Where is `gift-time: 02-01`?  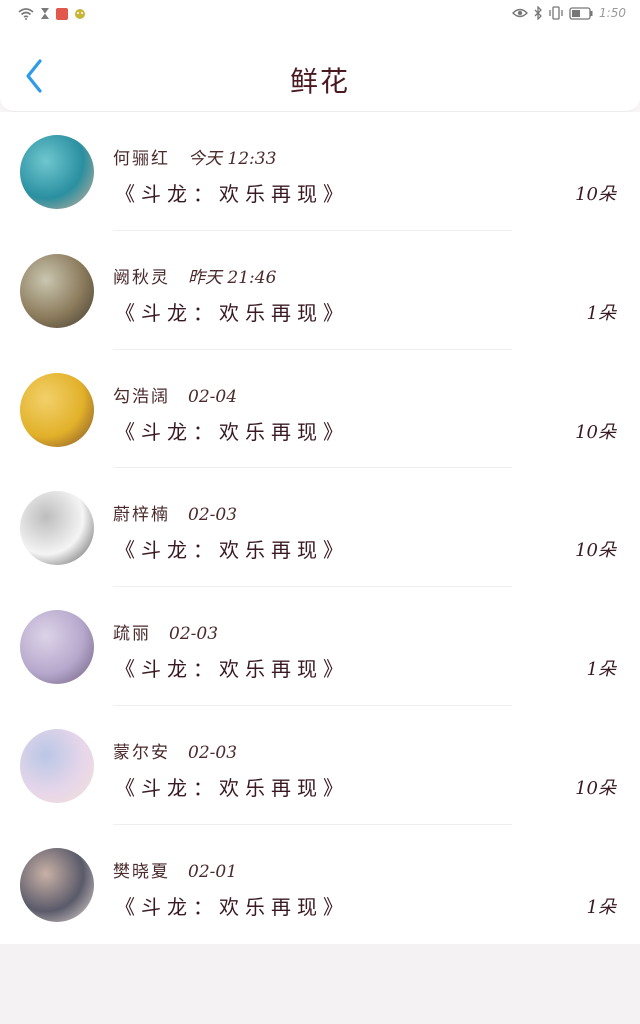
gift-time: 02-01 is located at coordinates (213, 871).